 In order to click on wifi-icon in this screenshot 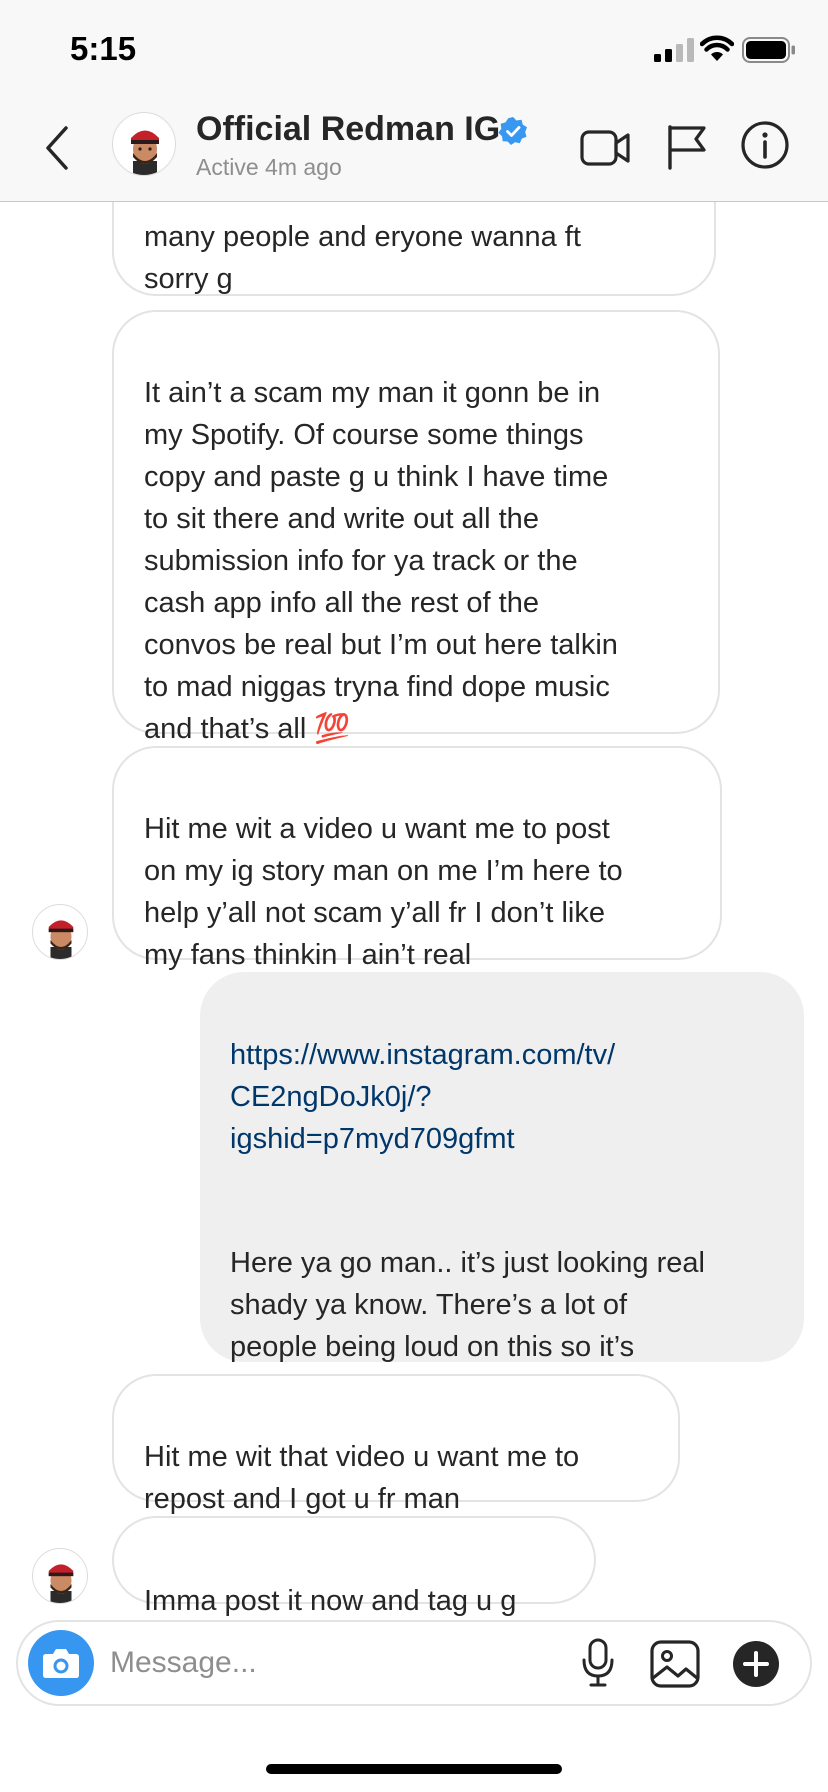, I will do `click(717, 48)`.